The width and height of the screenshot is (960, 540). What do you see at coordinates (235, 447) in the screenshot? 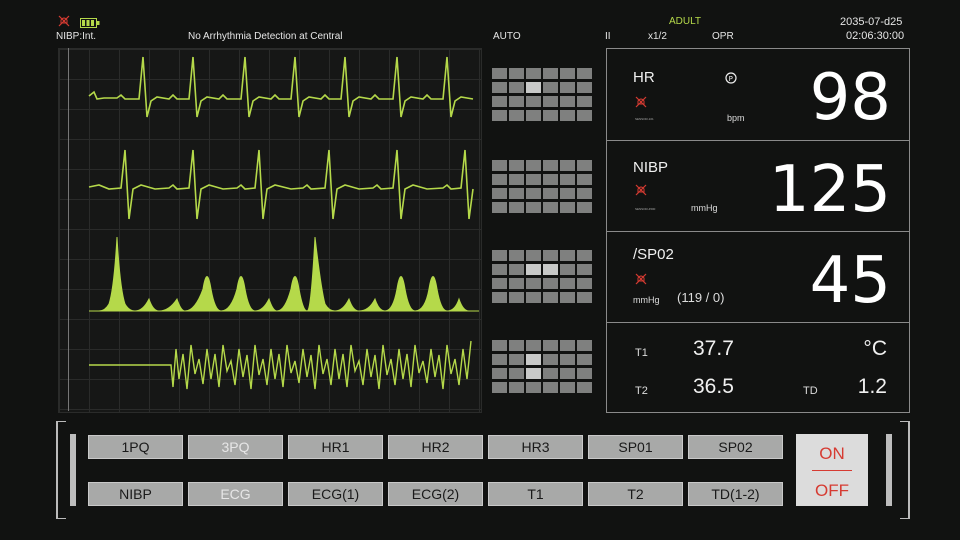
I see `button-3pq: 3PQ` at bounding box center [235, 447].